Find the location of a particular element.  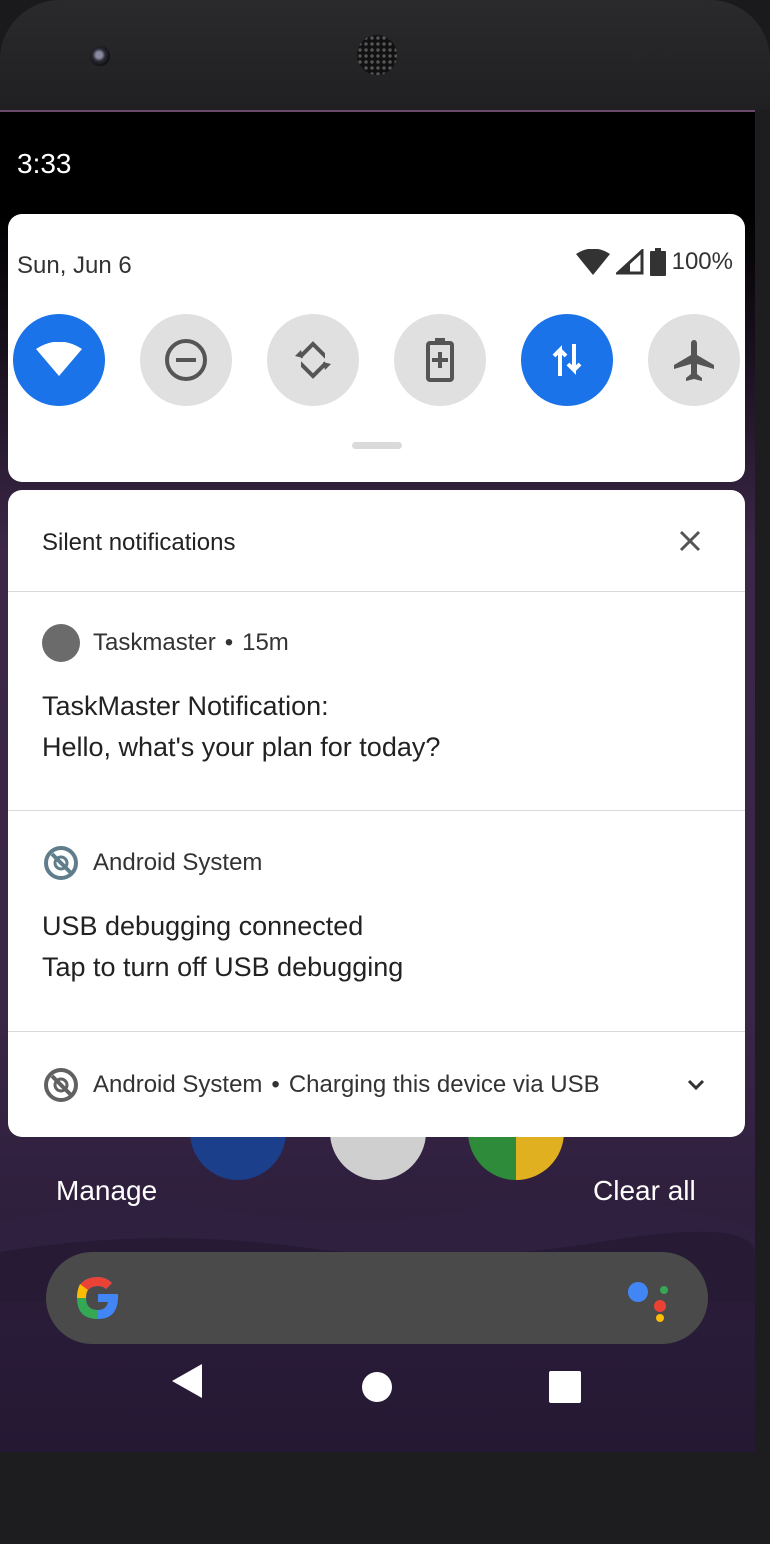

silent-section-header: Silent notifications is located at coordinates (376, 541).